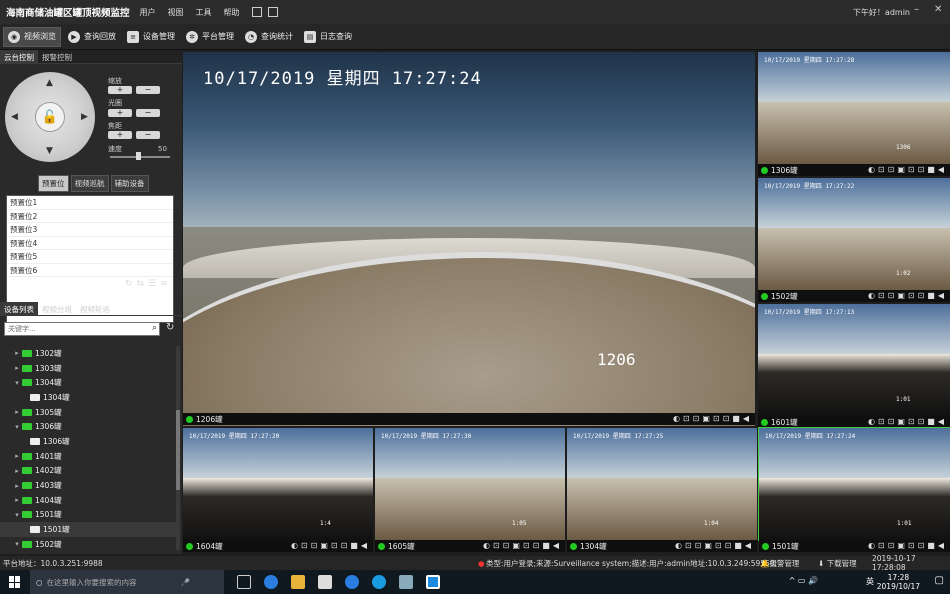 The width and height of the screenshot is (950, 594). I want to click on playback-button: ▶ 查询回放, so click(92, 37).